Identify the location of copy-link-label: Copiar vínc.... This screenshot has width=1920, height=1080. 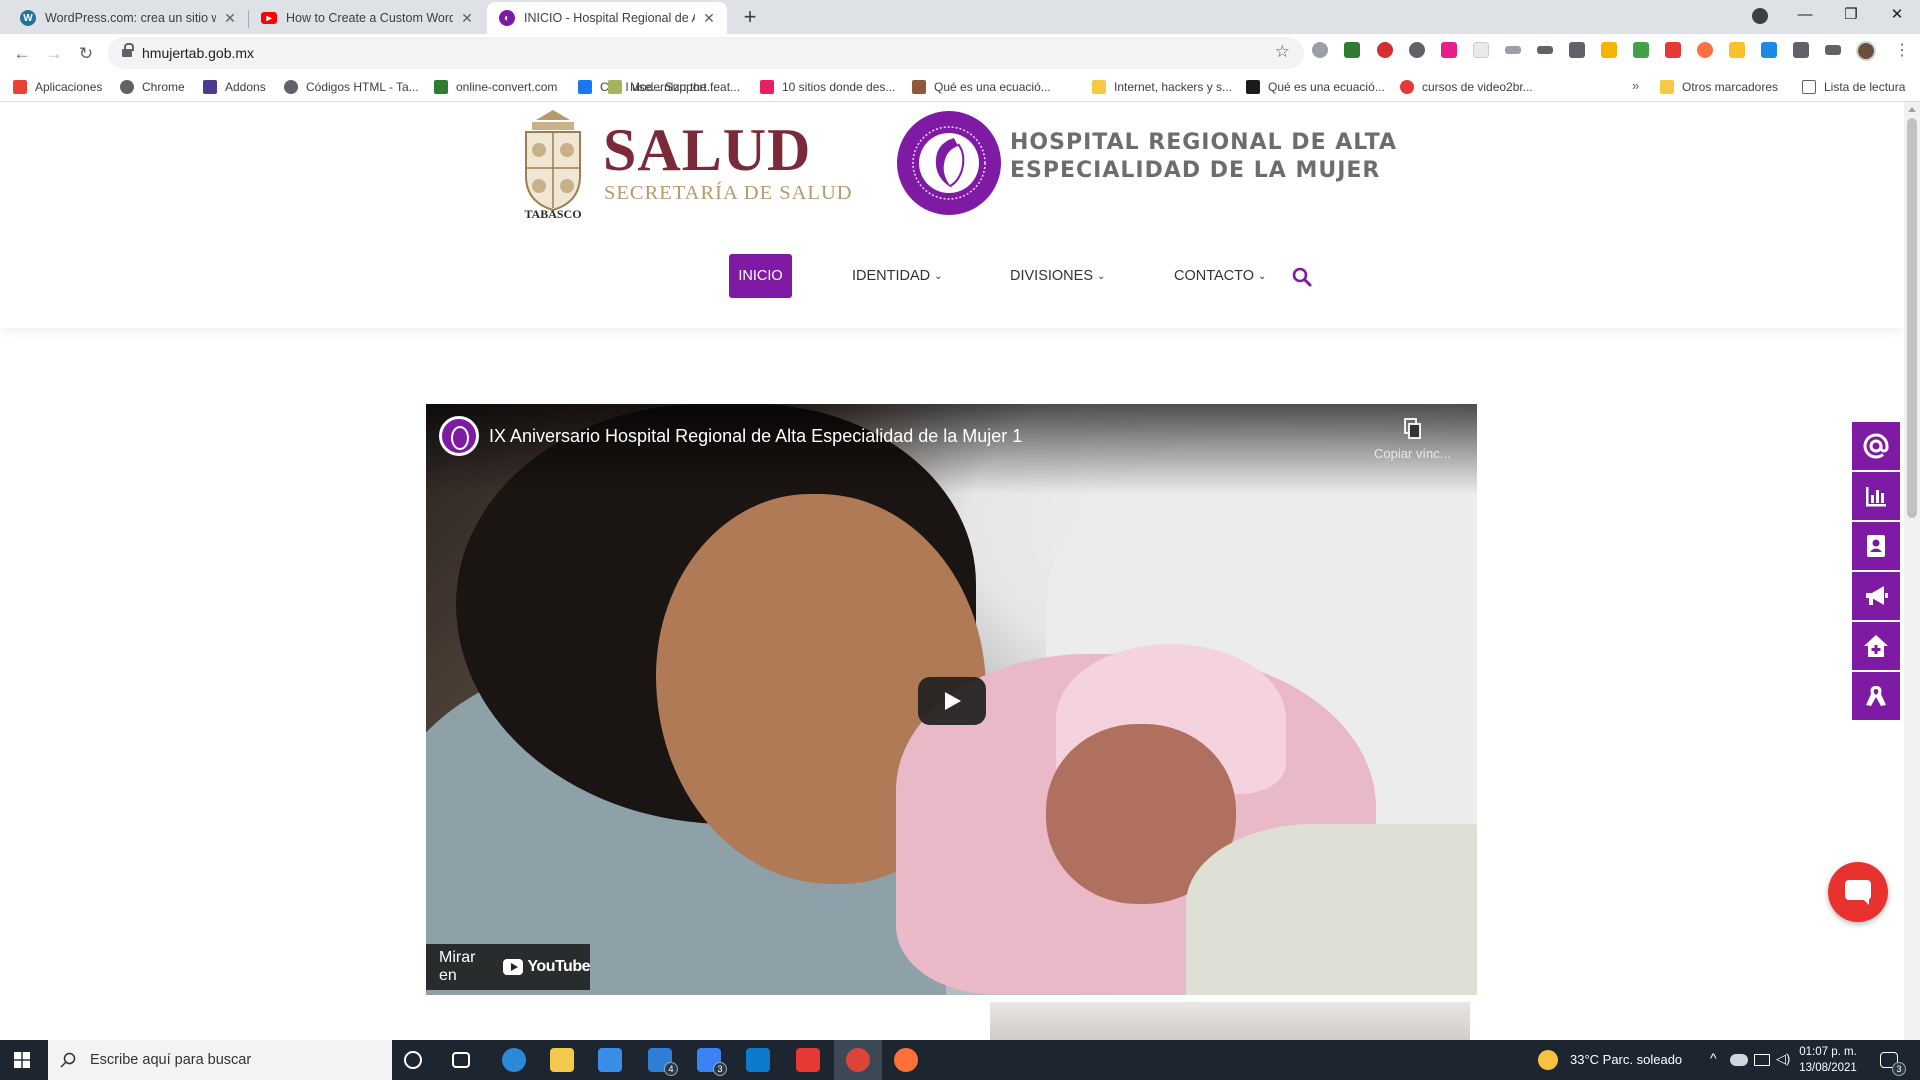
(1412, 453).